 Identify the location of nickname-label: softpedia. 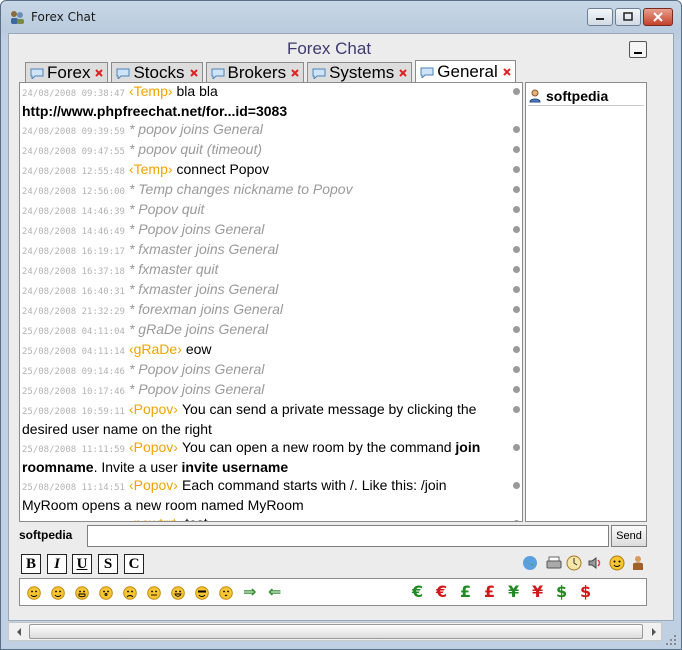
(45, 535).